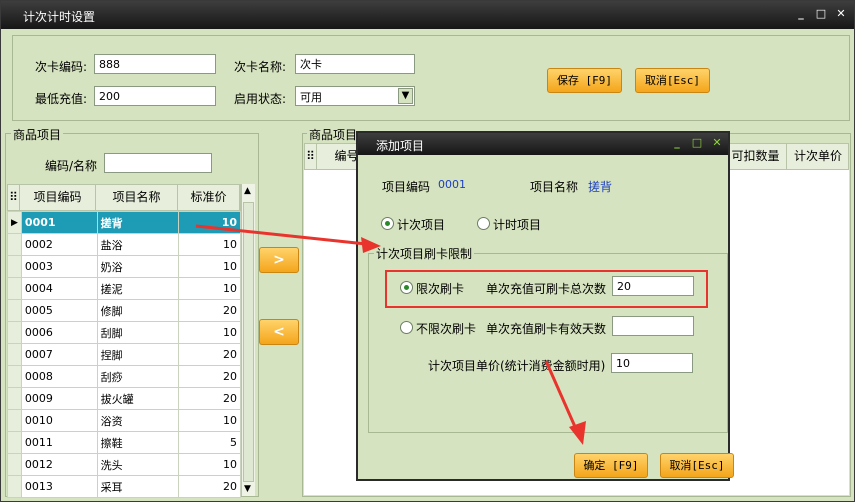 Image resolution: width=855 pixels, height=502 pixels. Describe the element at coordinates (561, 395) in the screenshot. I see `arrow-line-to-ok` at that location.